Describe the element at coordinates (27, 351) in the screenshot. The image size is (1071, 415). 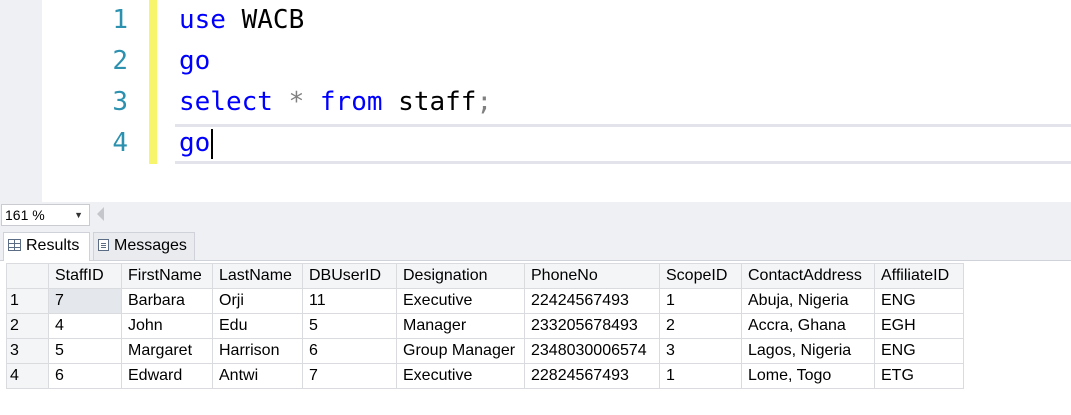
I see `row-number: 3` at that location.